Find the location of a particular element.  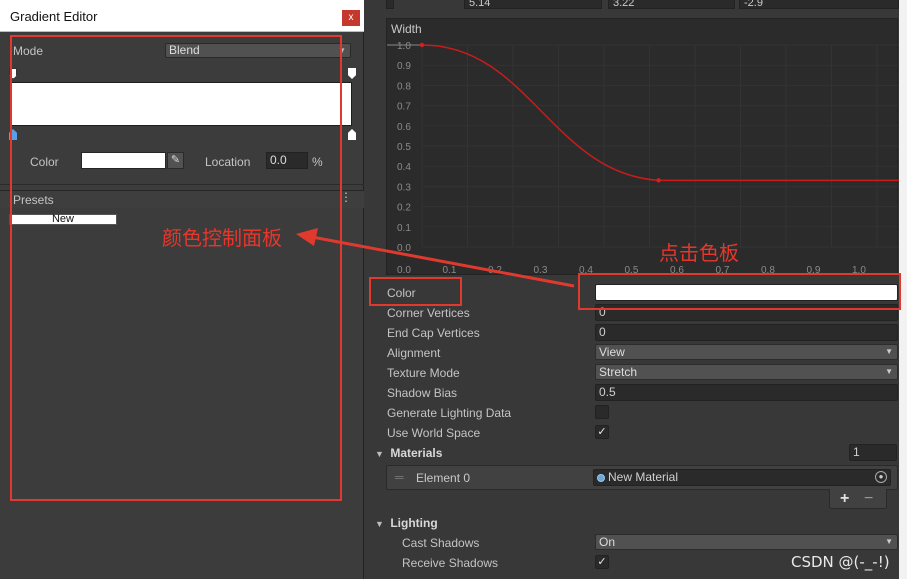

annotation-arrow is located at coordinates (435, 258).